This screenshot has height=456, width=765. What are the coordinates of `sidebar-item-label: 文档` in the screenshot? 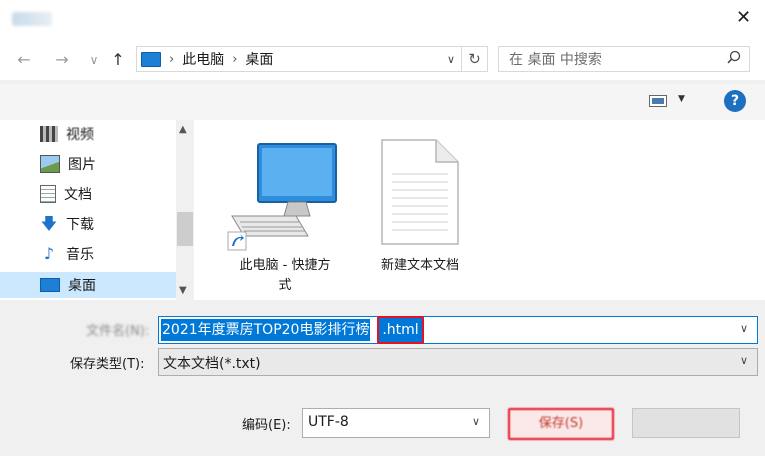 It's located at (78, 195).